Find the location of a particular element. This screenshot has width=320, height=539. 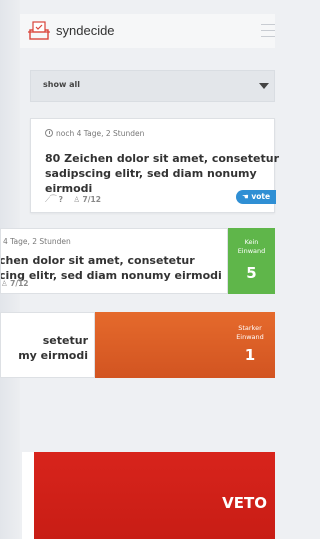

status-badge-strong-objection: Starker Einwand 1 is located at coordinates (185, 345).